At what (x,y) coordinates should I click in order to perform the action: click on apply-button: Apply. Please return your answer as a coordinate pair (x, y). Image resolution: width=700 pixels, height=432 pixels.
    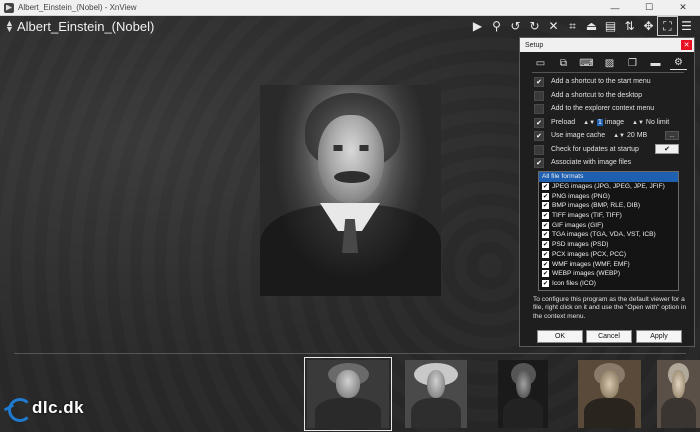
    Looking at the image, I should click on (659, 336).